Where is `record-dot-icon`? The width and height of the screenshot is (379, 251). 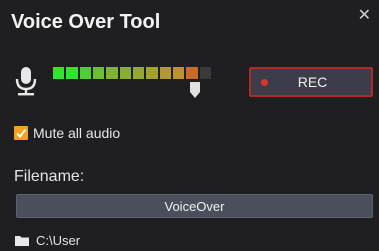
record-dot-icon is located at coordinates (264, 82).